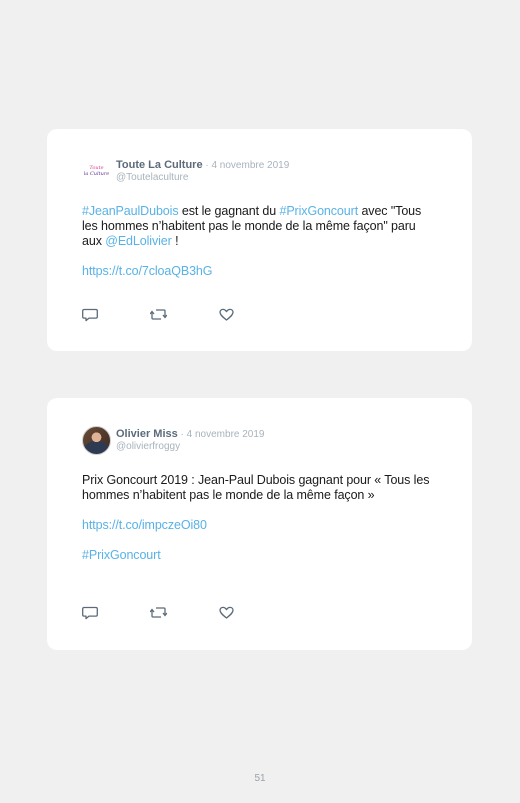 This screenshot has height=803, width=520. I want to click on tweet-text-segment: est le gagnant du, so click(229, 211).